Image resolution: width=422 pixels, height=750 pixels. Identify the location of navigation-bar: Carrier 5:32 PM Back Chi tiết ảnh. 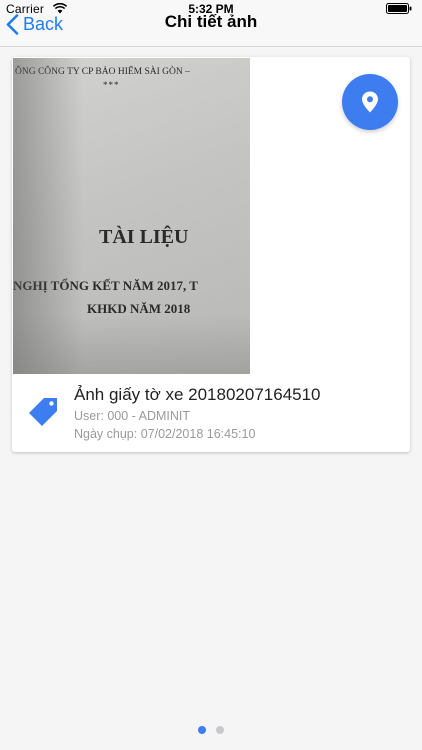
(211, 23).